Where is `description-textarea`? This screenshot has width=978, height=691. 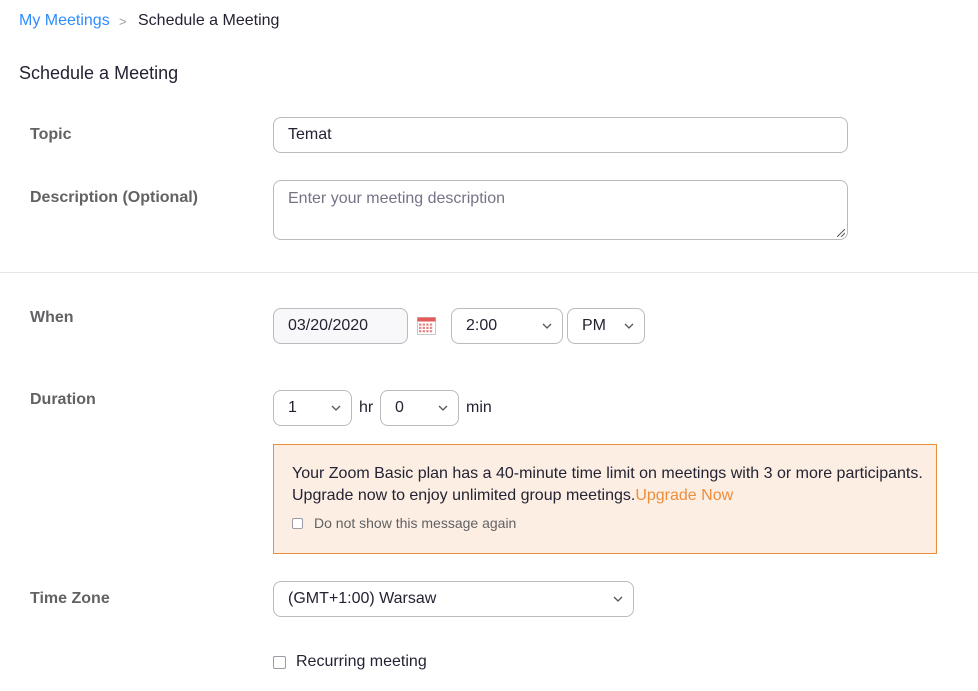 description-textarea is located at coordinates (560, 210).